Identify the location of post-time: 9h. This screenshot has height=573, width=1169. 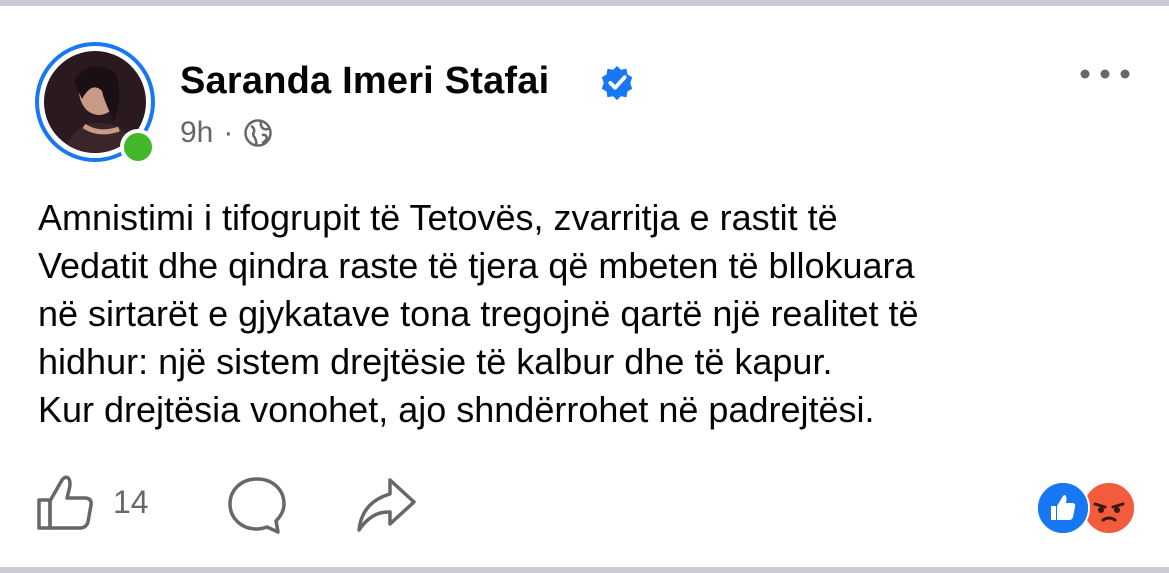
(196, 133).